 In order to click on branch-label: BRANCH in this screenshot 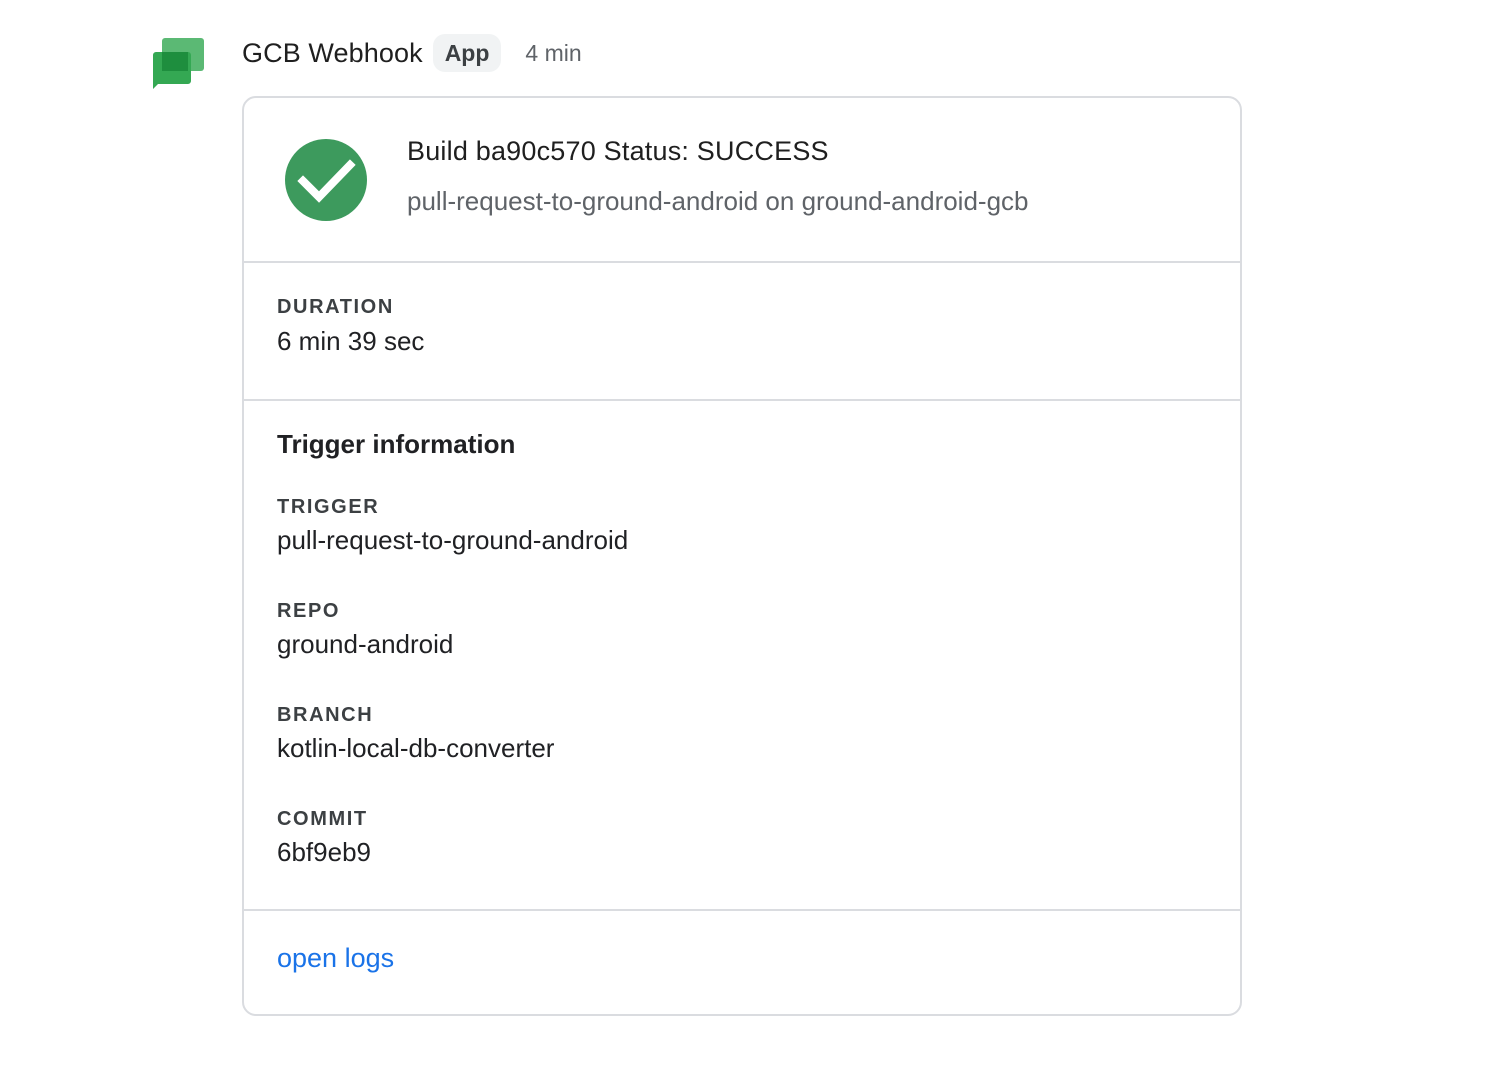, I will do `click(325, 715)`.